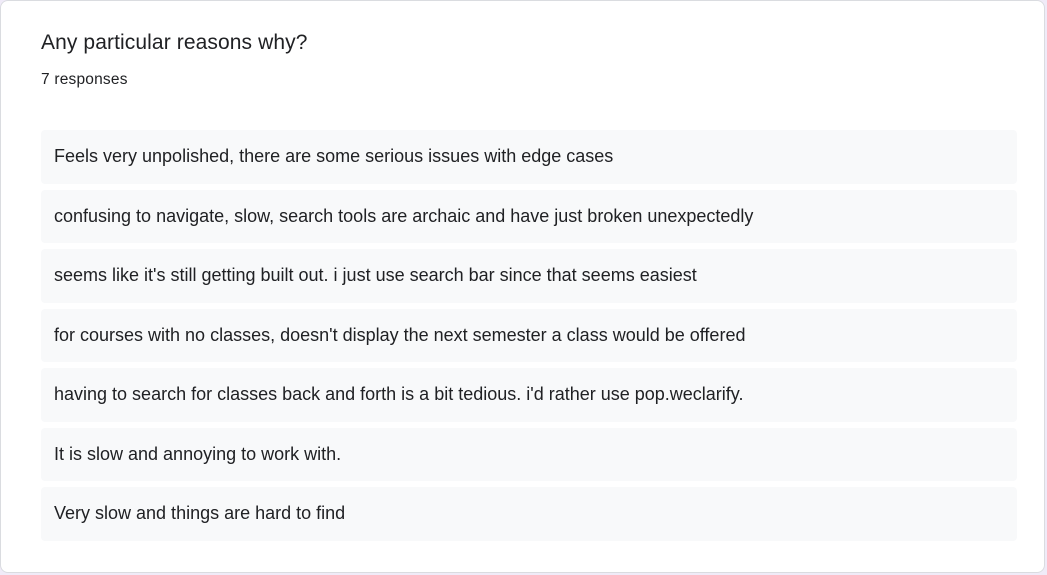 This screenshot has width=1047, height=575. Describe the element at coordinates (529, 514) in the screenshot. I see `response-item: Very slow and things are hard to find` at that location.